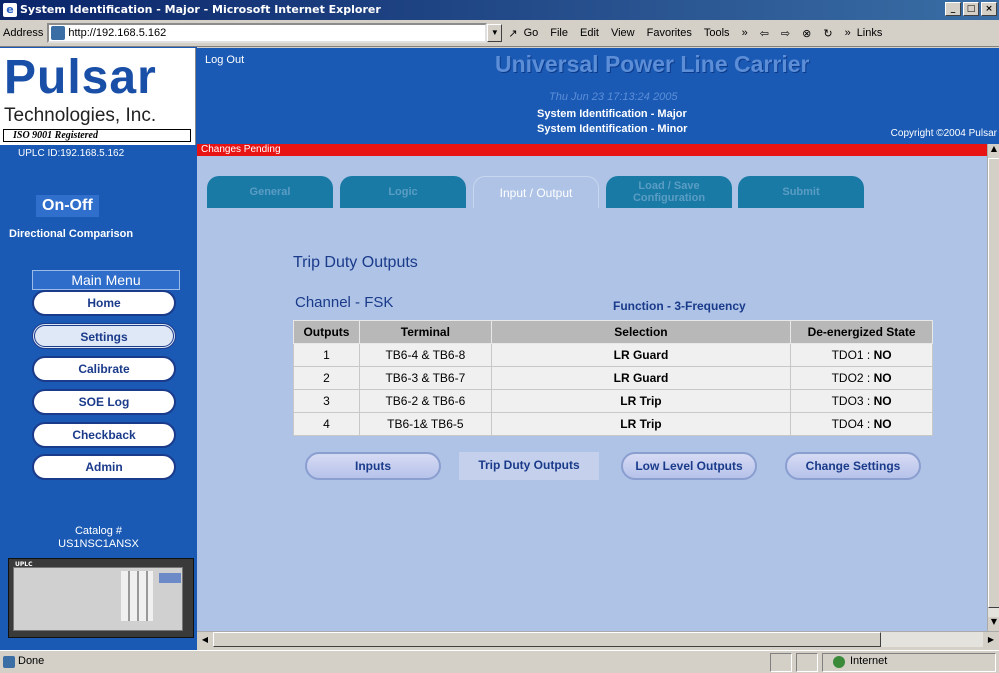 This screenshot has width=999, height=673. What do you see at coordinates (547, 639) in the screenshot?
I see `horizontal-scroll-thumb` at bounding box center [547, 639].